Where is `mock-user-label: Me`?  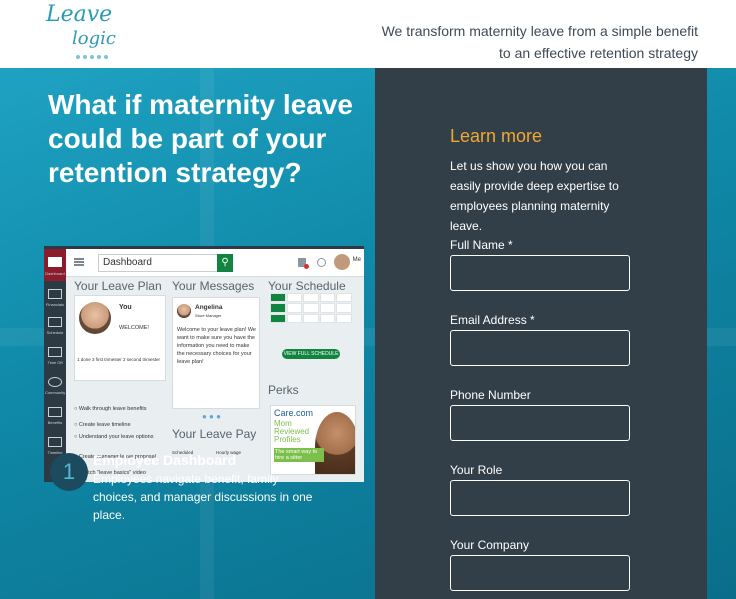 mock-user-label: Me is located at coordinates (356, 260).